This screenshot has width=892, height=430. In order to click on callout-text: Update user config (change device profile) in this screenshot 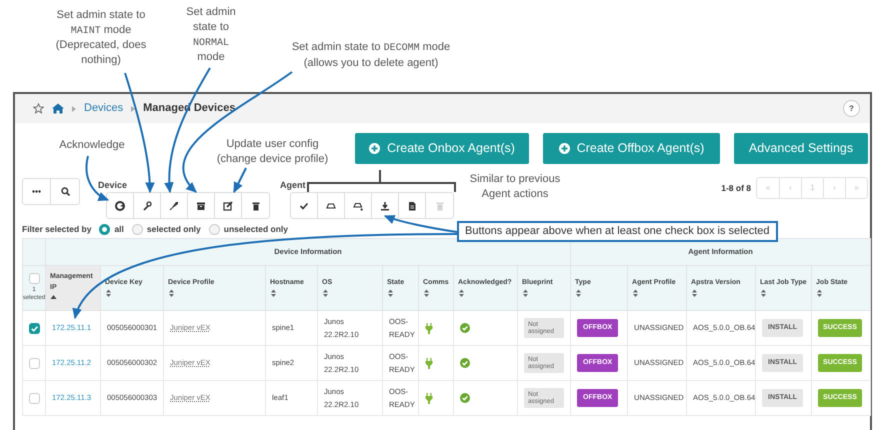, I will do `click(273, 152)`.